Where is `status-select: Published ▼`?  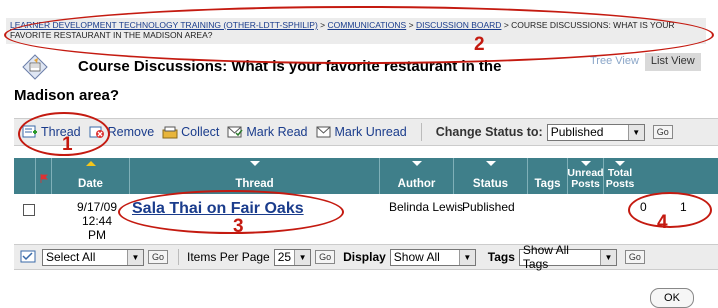
status-select: Published ▼ is located at coordinates (595, 132).